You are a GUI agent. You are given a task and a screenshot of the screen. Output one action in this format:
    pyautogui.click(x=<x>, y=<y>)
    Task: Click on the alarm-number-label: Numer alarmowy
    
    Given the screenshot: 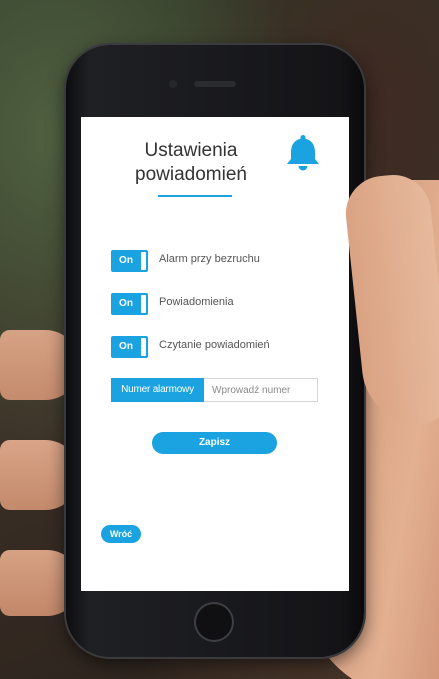 What is the action you would take?
    pyautogui.click(x=157, y=390)
    